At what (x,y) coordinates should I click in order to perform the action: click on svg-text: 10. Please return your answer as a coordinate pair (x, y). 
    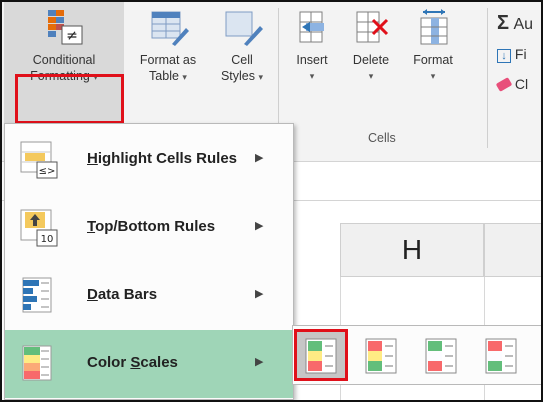
    Looking at the image, I should click on (47, 239).